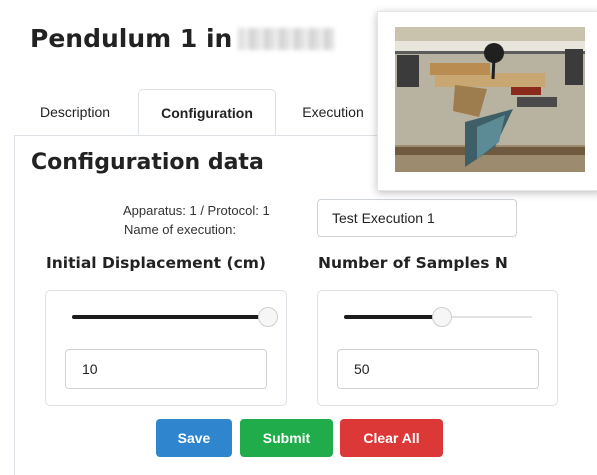  I want to click on submit-button: Submit, so click(286, 438).